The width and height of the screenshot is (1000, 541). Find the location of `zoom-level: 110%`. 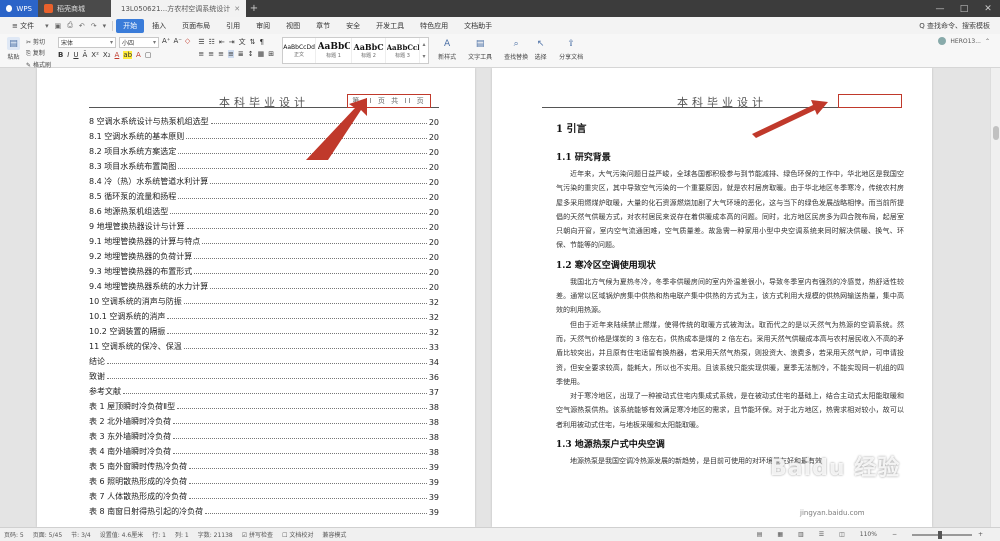

zoom-level: 110% is located at coordinates (873, 534).